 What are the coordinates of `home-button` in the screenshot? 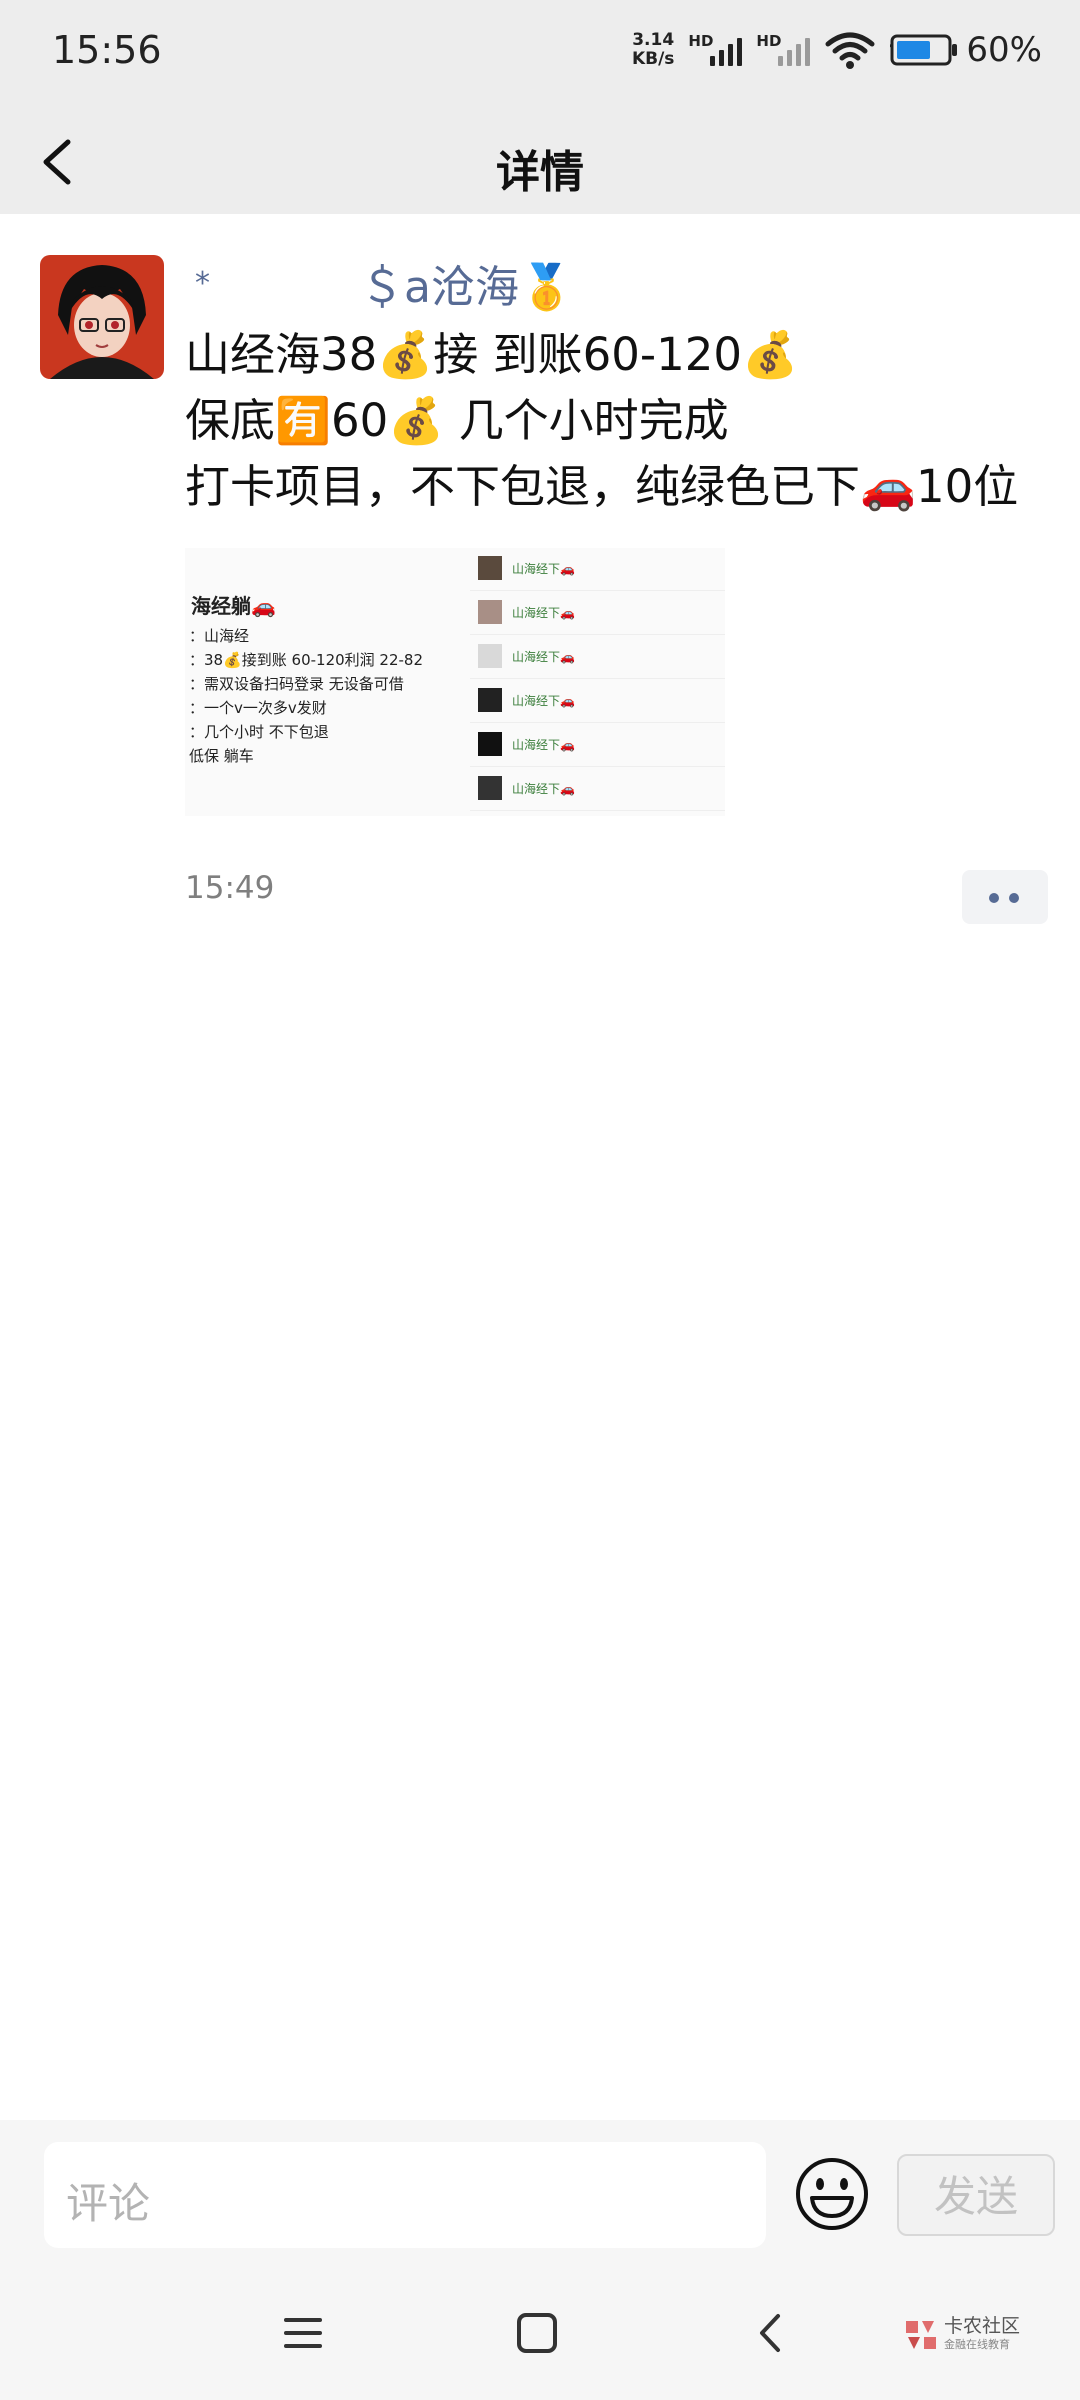 It's located at (537, 2335).